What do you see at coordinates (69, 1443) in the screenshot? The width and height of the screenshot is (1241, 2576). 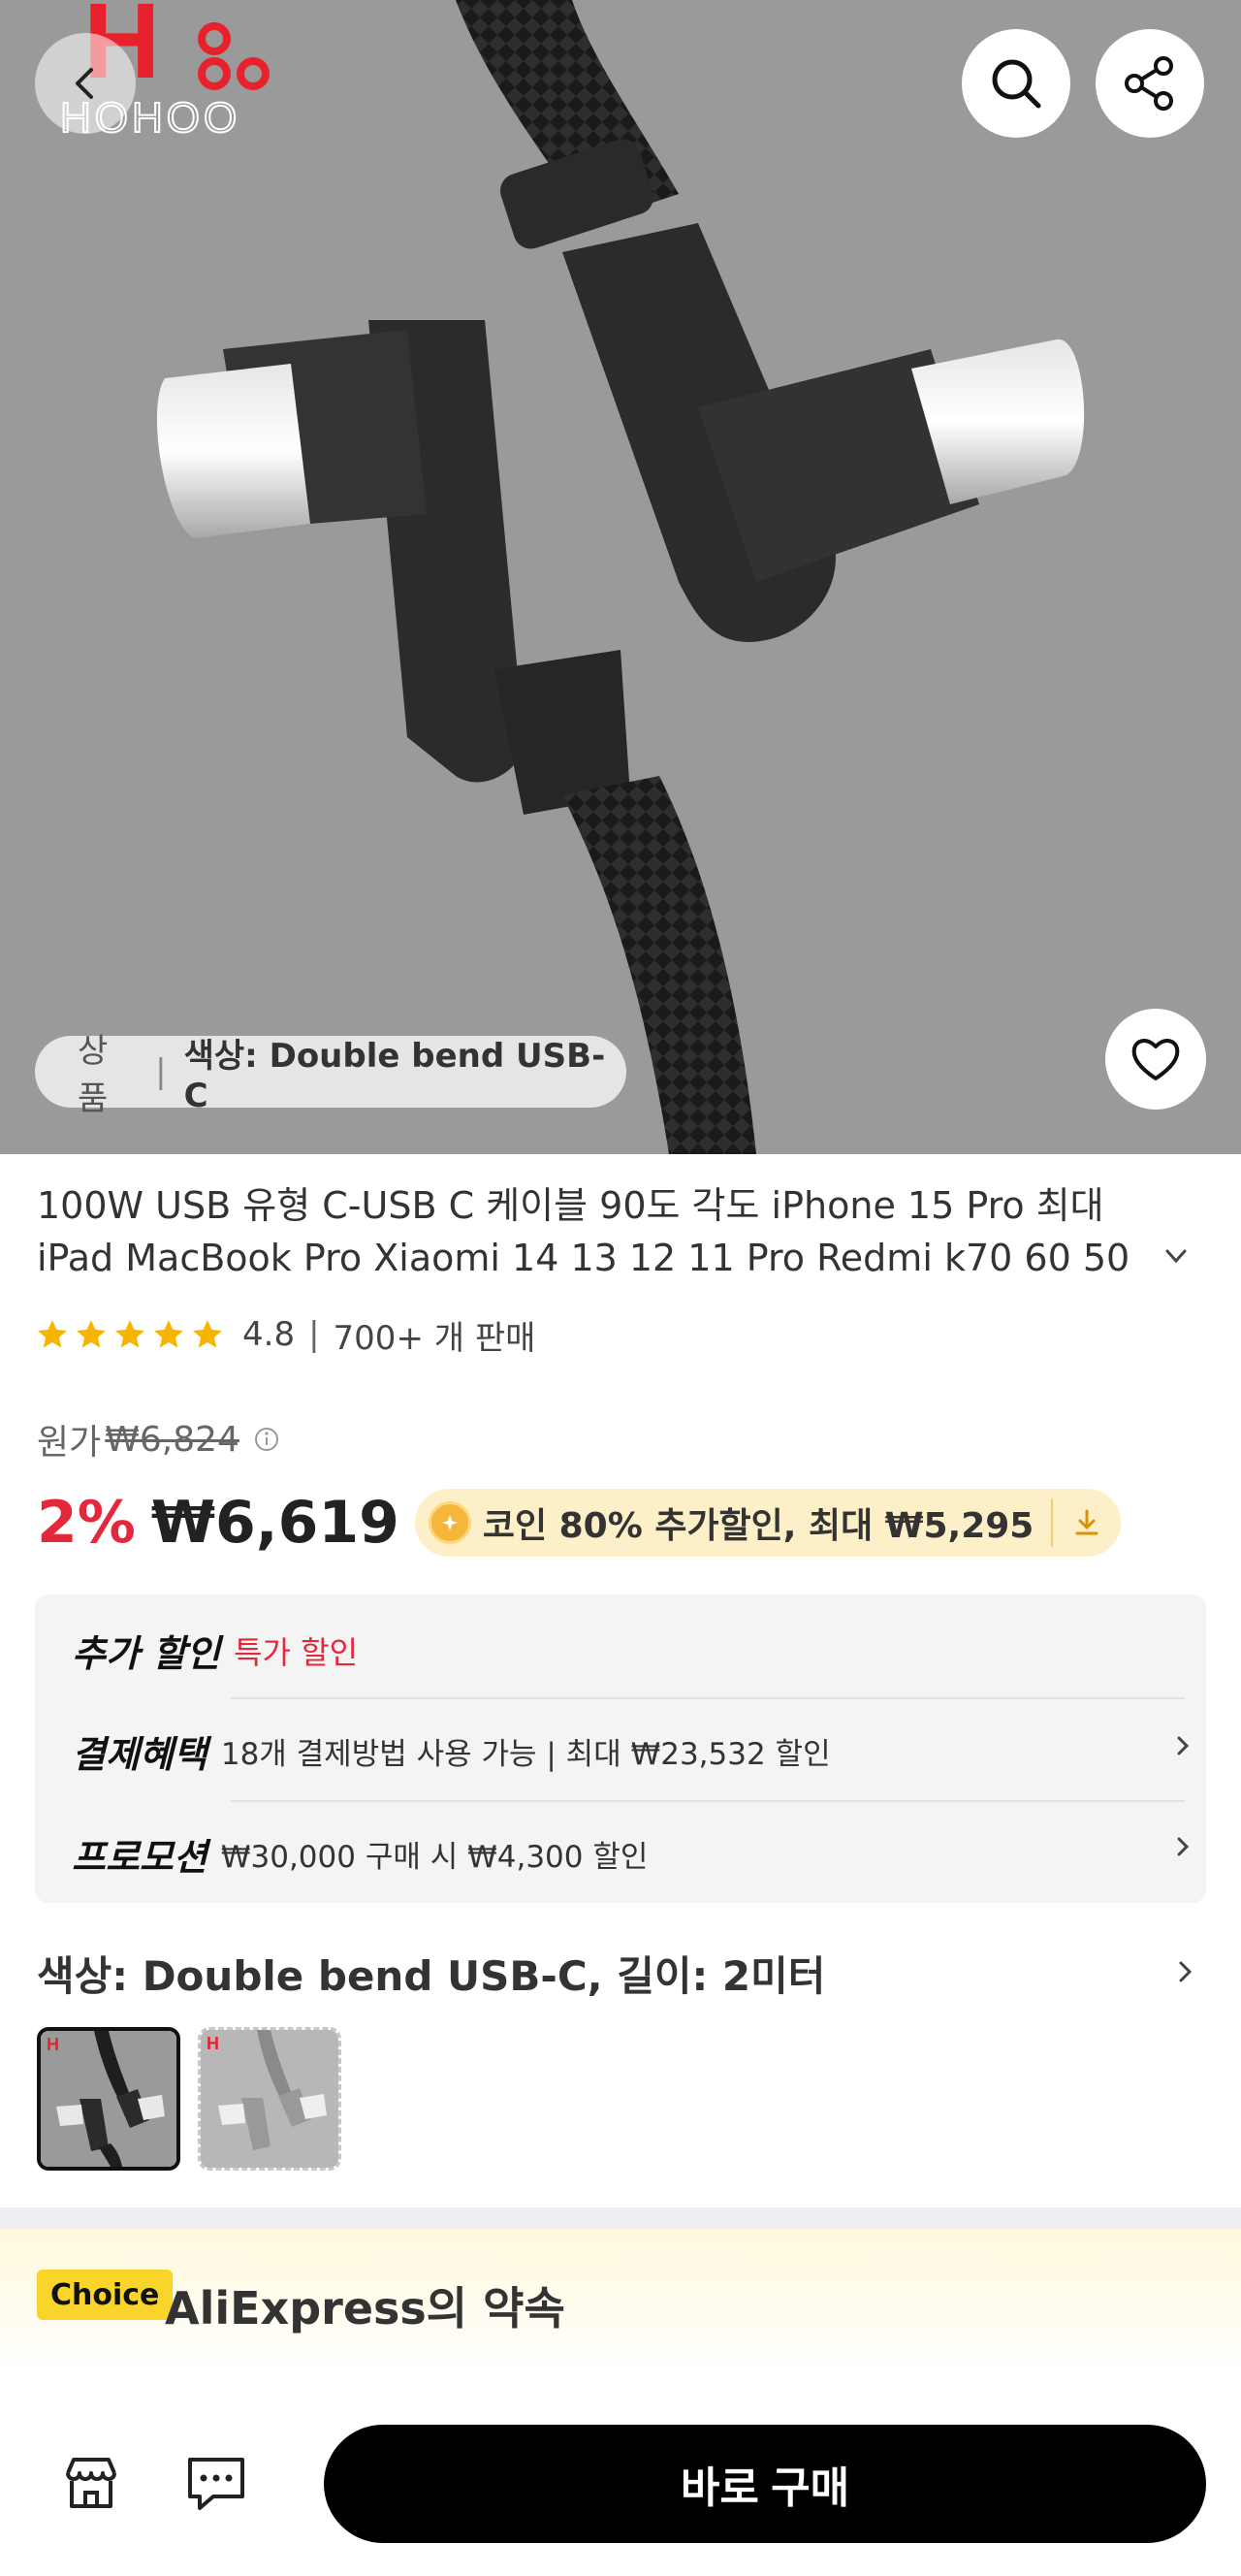 I see `original-price-label: 원가` at bounding box center [69, 1443].